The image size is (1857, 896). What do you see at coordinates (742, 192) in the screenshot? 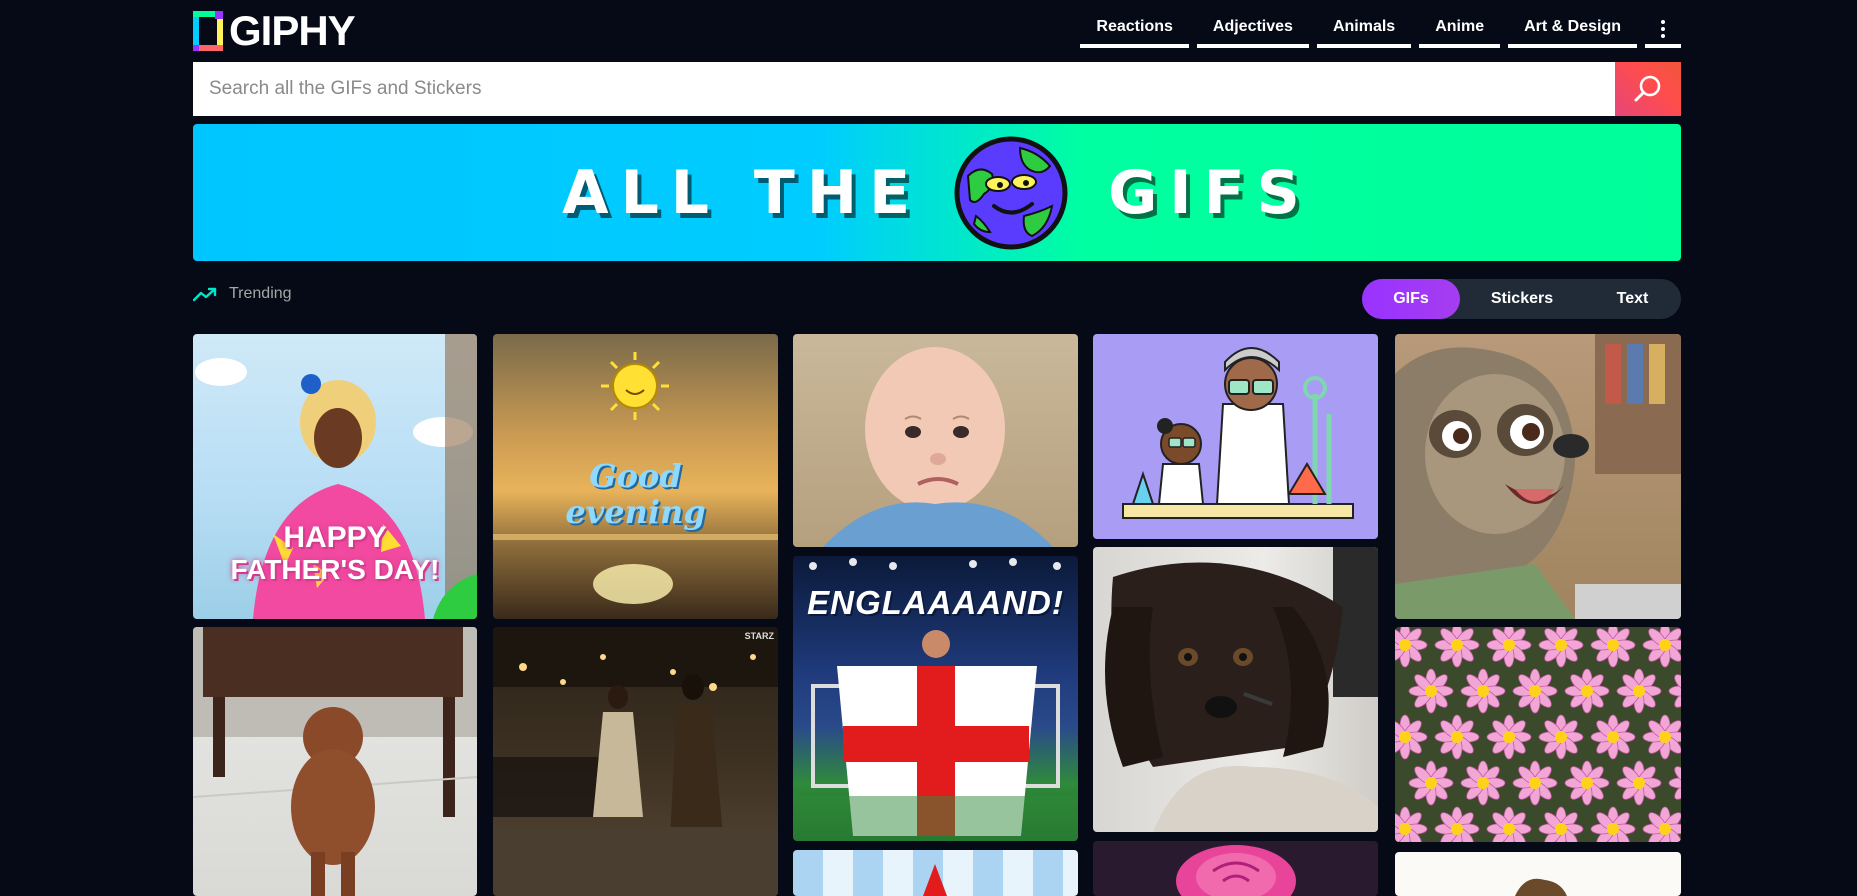
I see `banner-text-left: ALL THE` at bounding box center [742, 192].